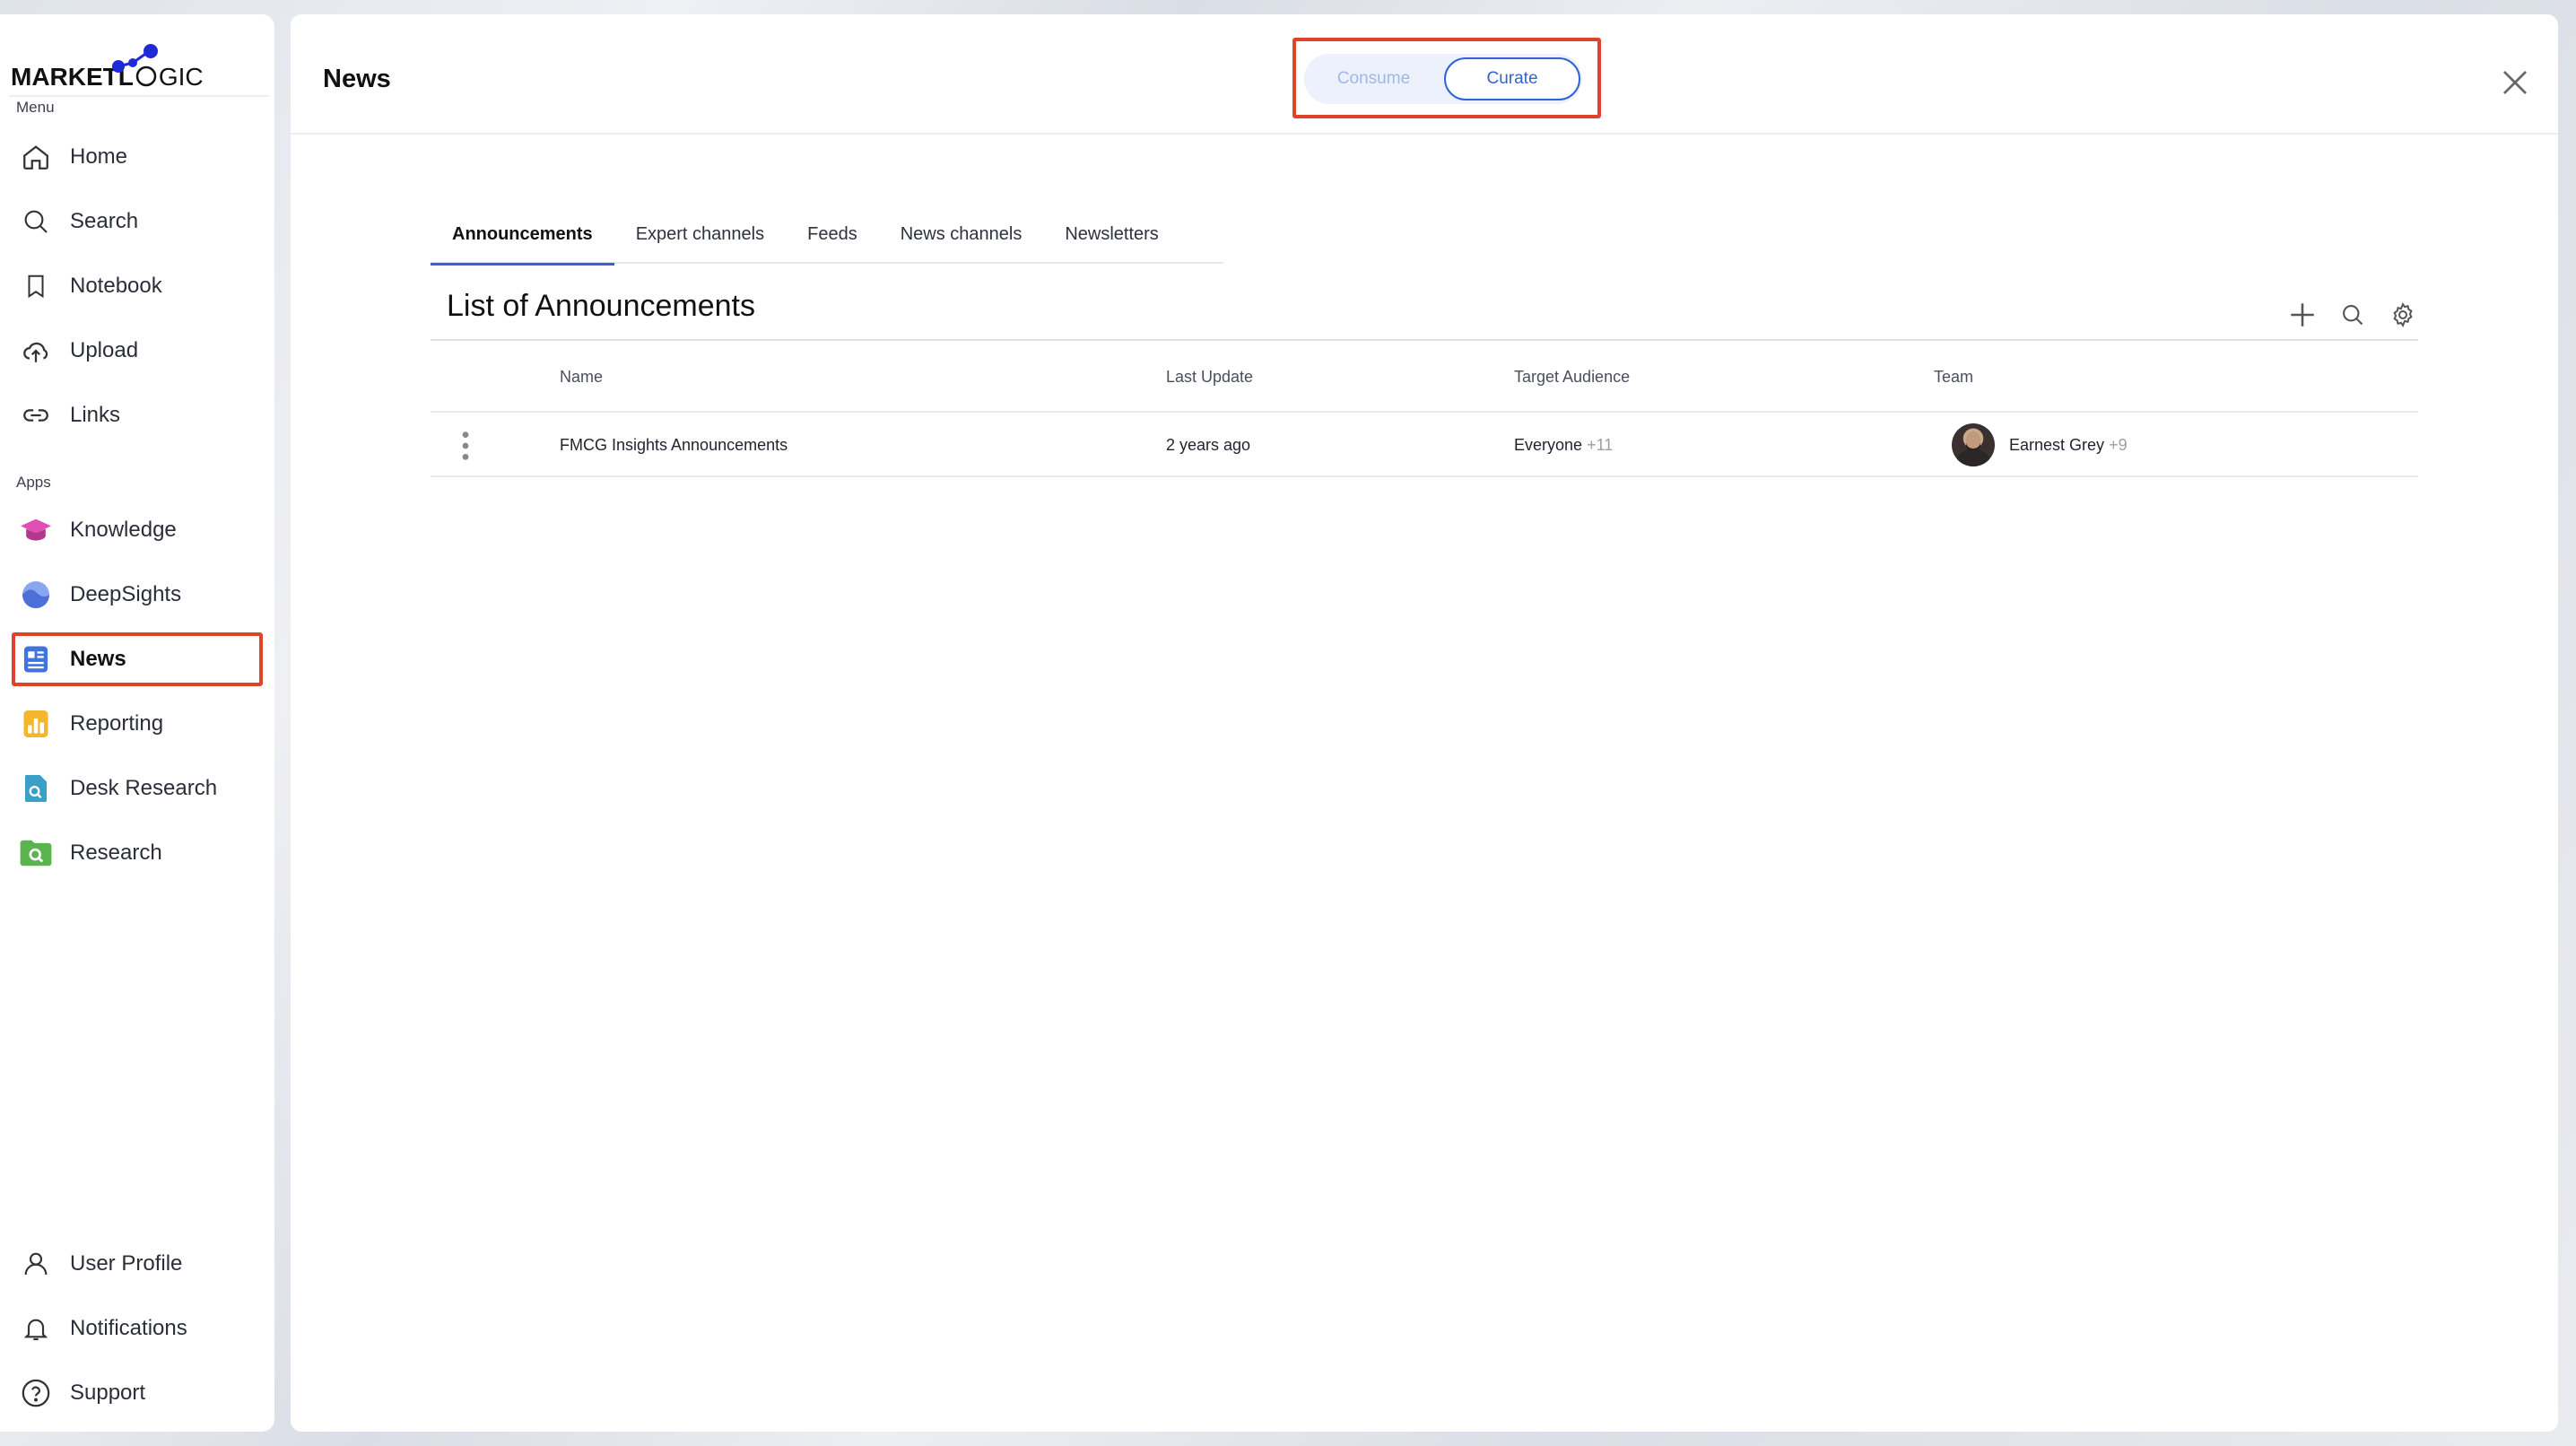 The width and height of the screenshot is (2576, 1446). What do you see at coordinates (116, 286) in the screenshot?
I see `sidebar-item-label: Notebook` at bounding box center [116, 286].